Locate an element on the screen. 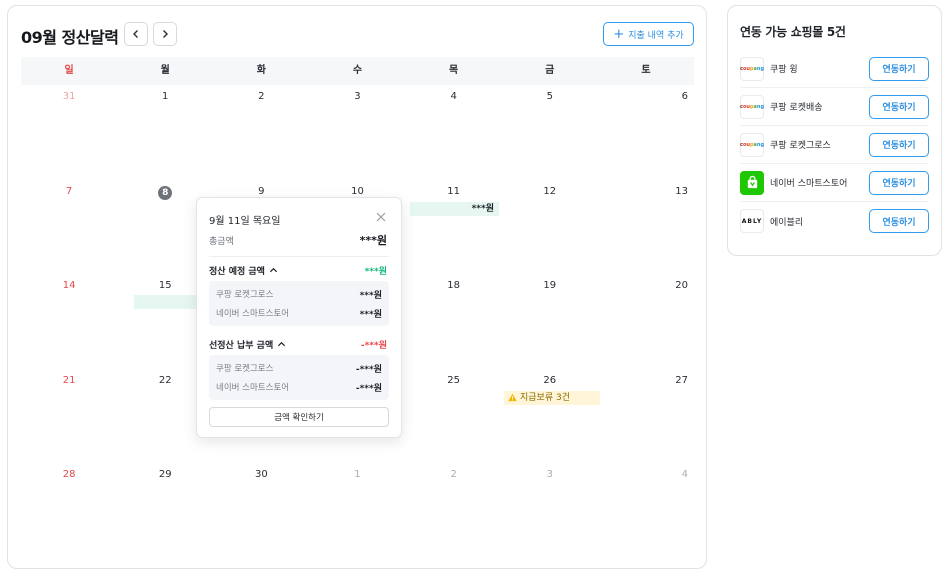 Image resolution: width=945 pixels, height=573 pixels. chevron-right-icon is located at coordinates (165, 34).